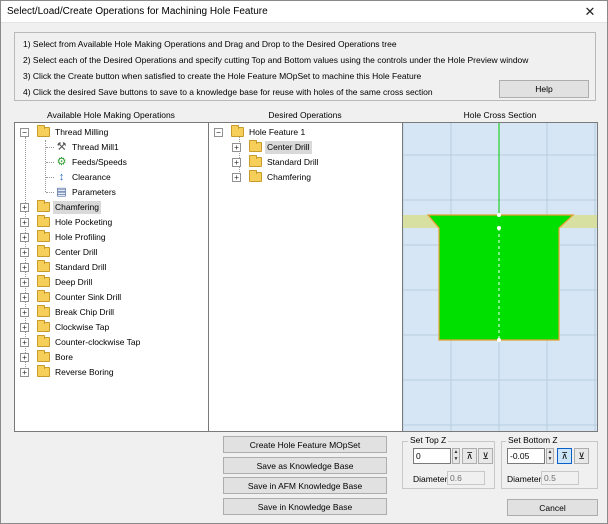  What do you see at coordinates (110, 237) in the screenshot?
I see `tree-node-hole-profiling: + Hole Profiling` at bounding box center [110, 237].